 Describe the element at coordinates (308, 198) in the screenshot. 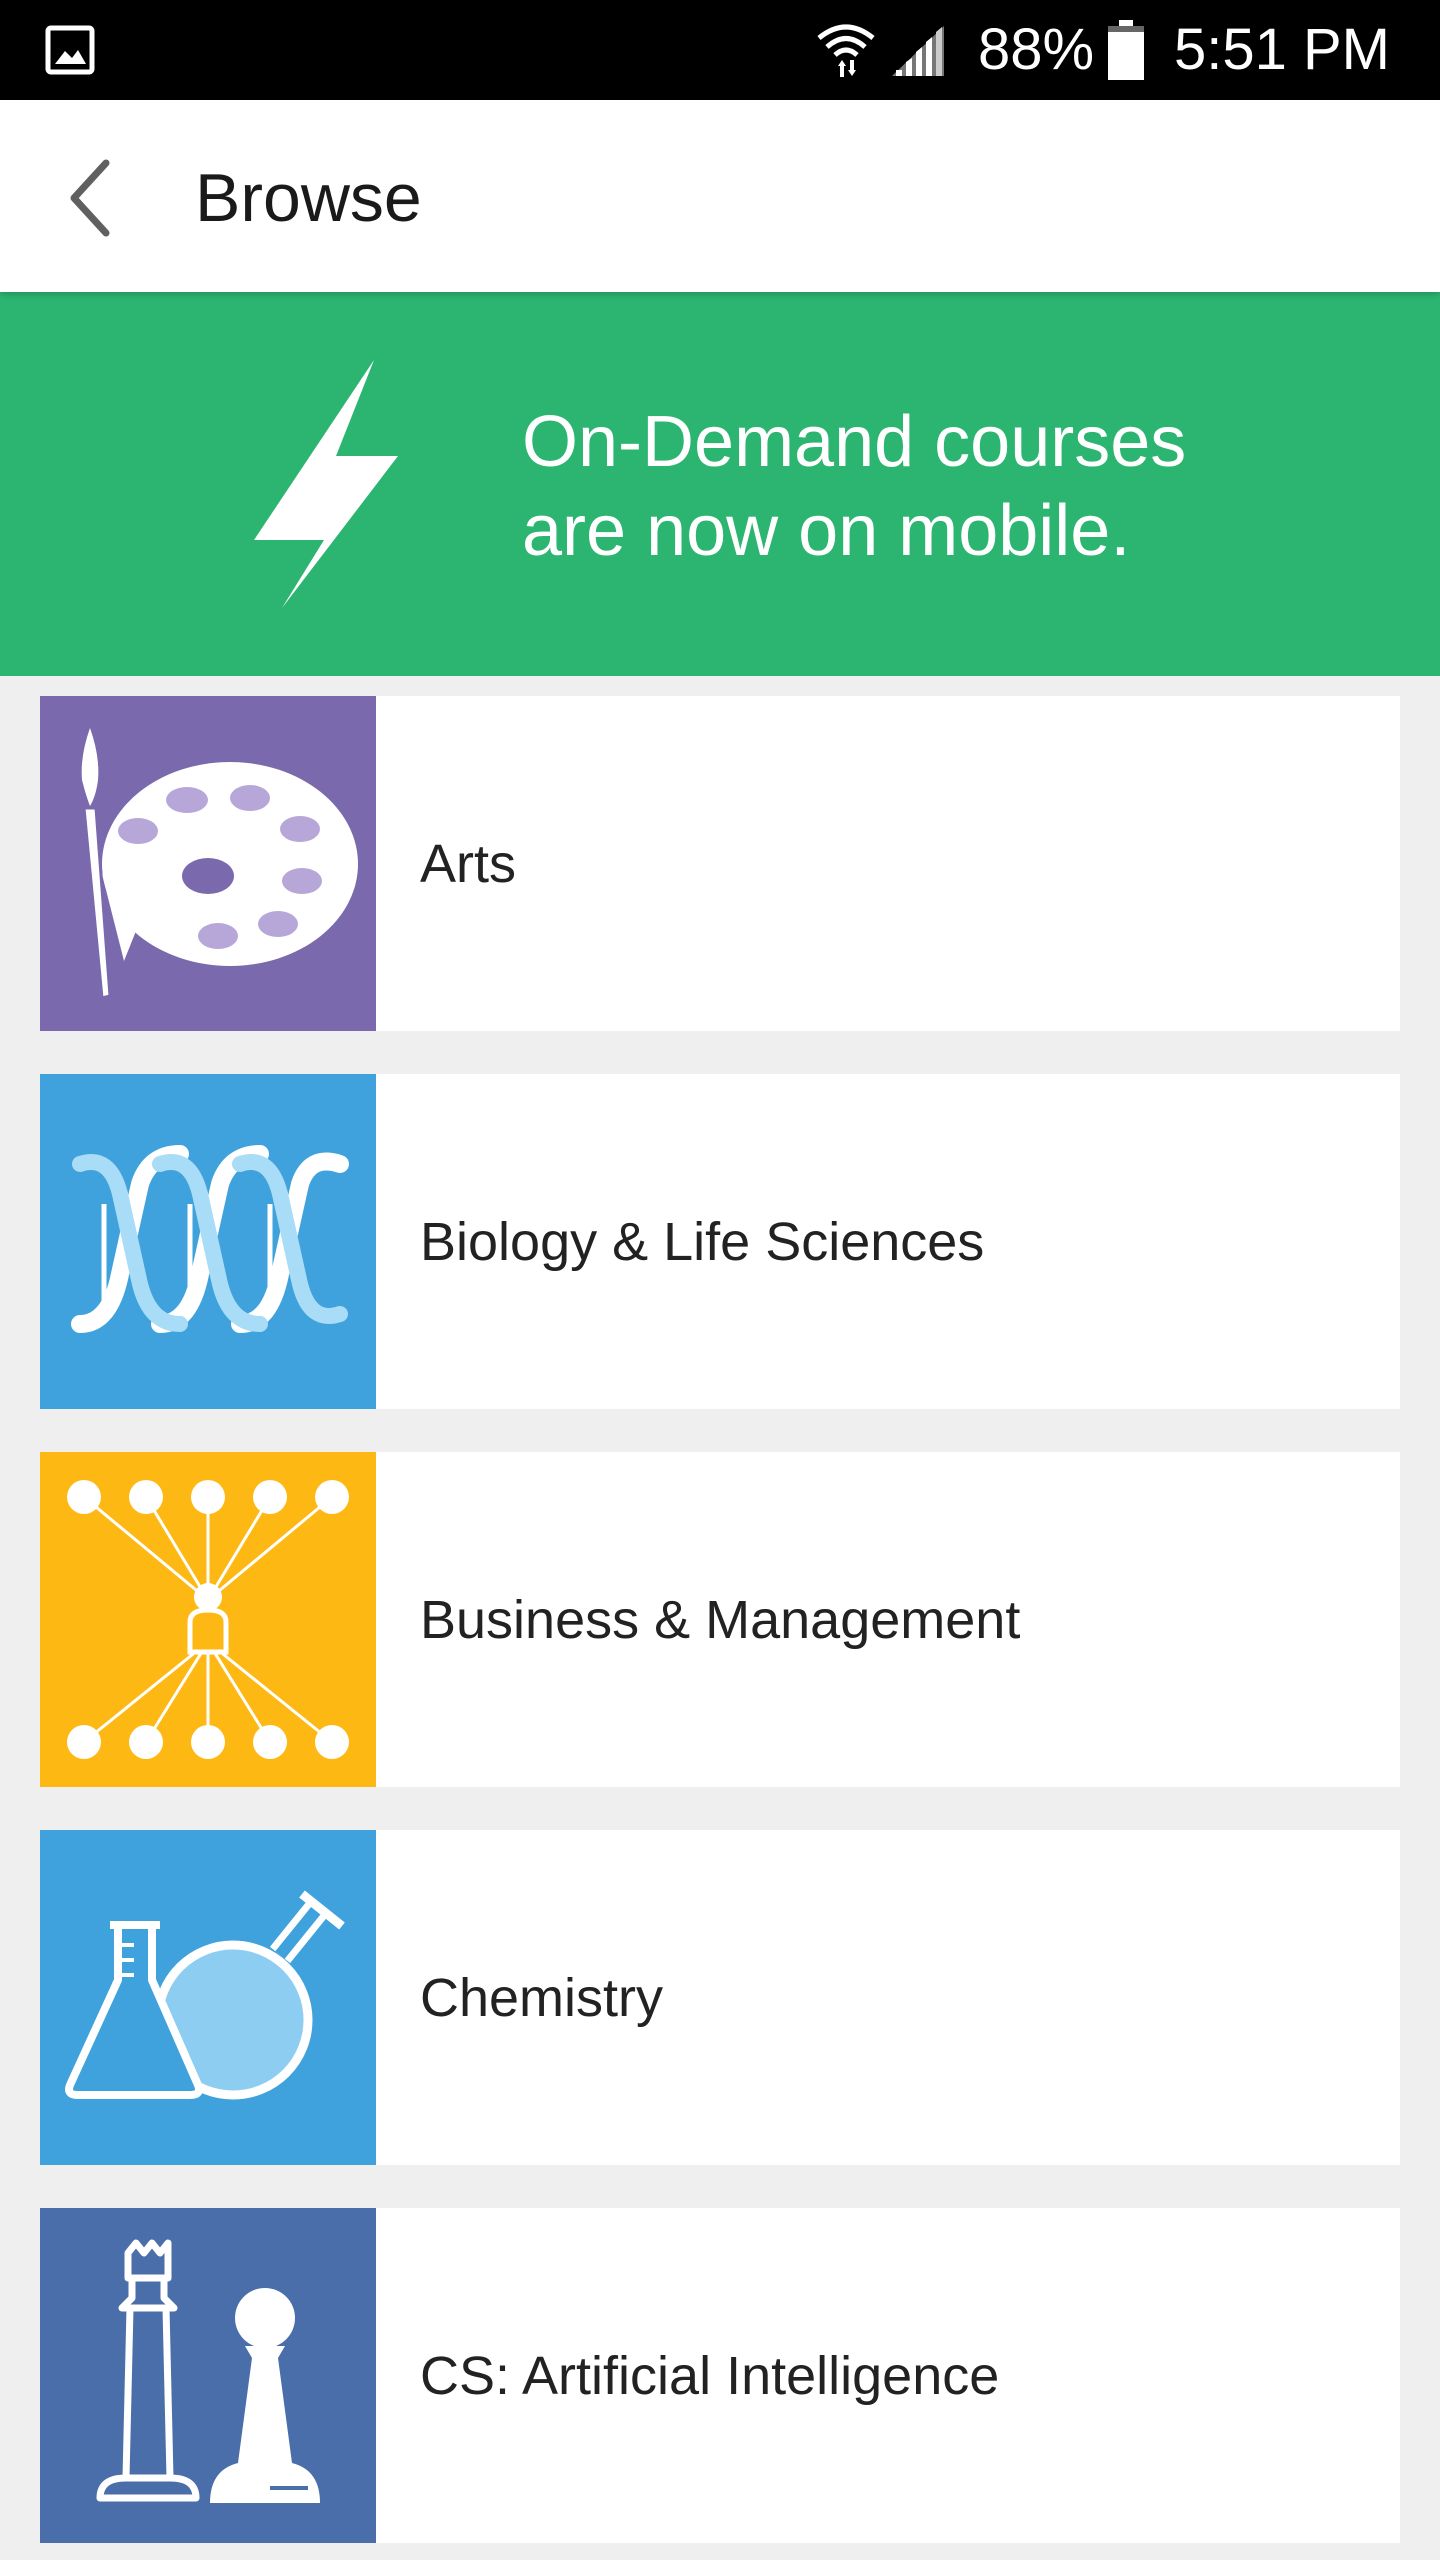

I see `page-title: Browse` at that location.